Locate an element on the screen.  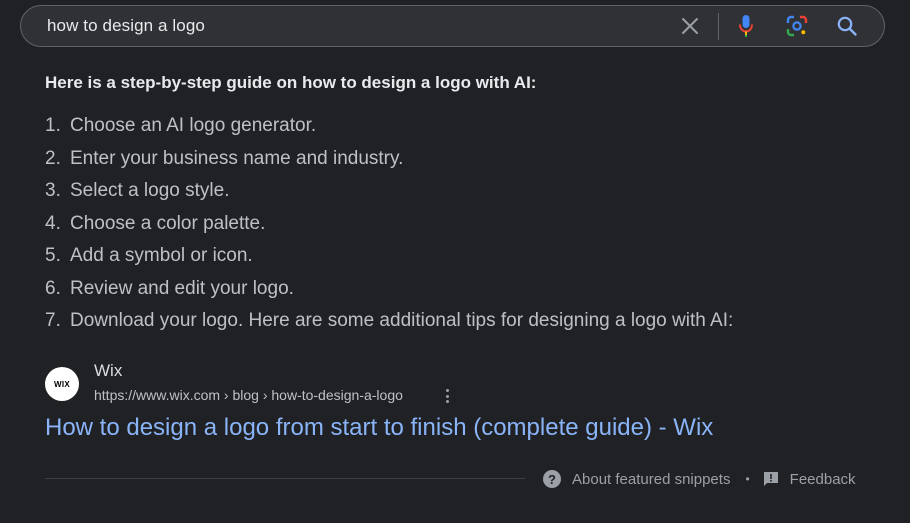
divider is located at coordinates (285, 478).